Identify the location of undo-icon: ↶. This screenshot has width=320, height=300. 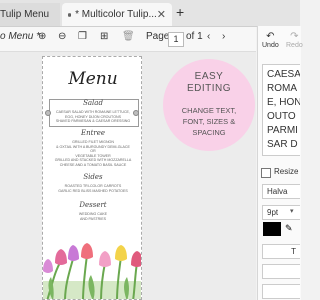
(270, 36).